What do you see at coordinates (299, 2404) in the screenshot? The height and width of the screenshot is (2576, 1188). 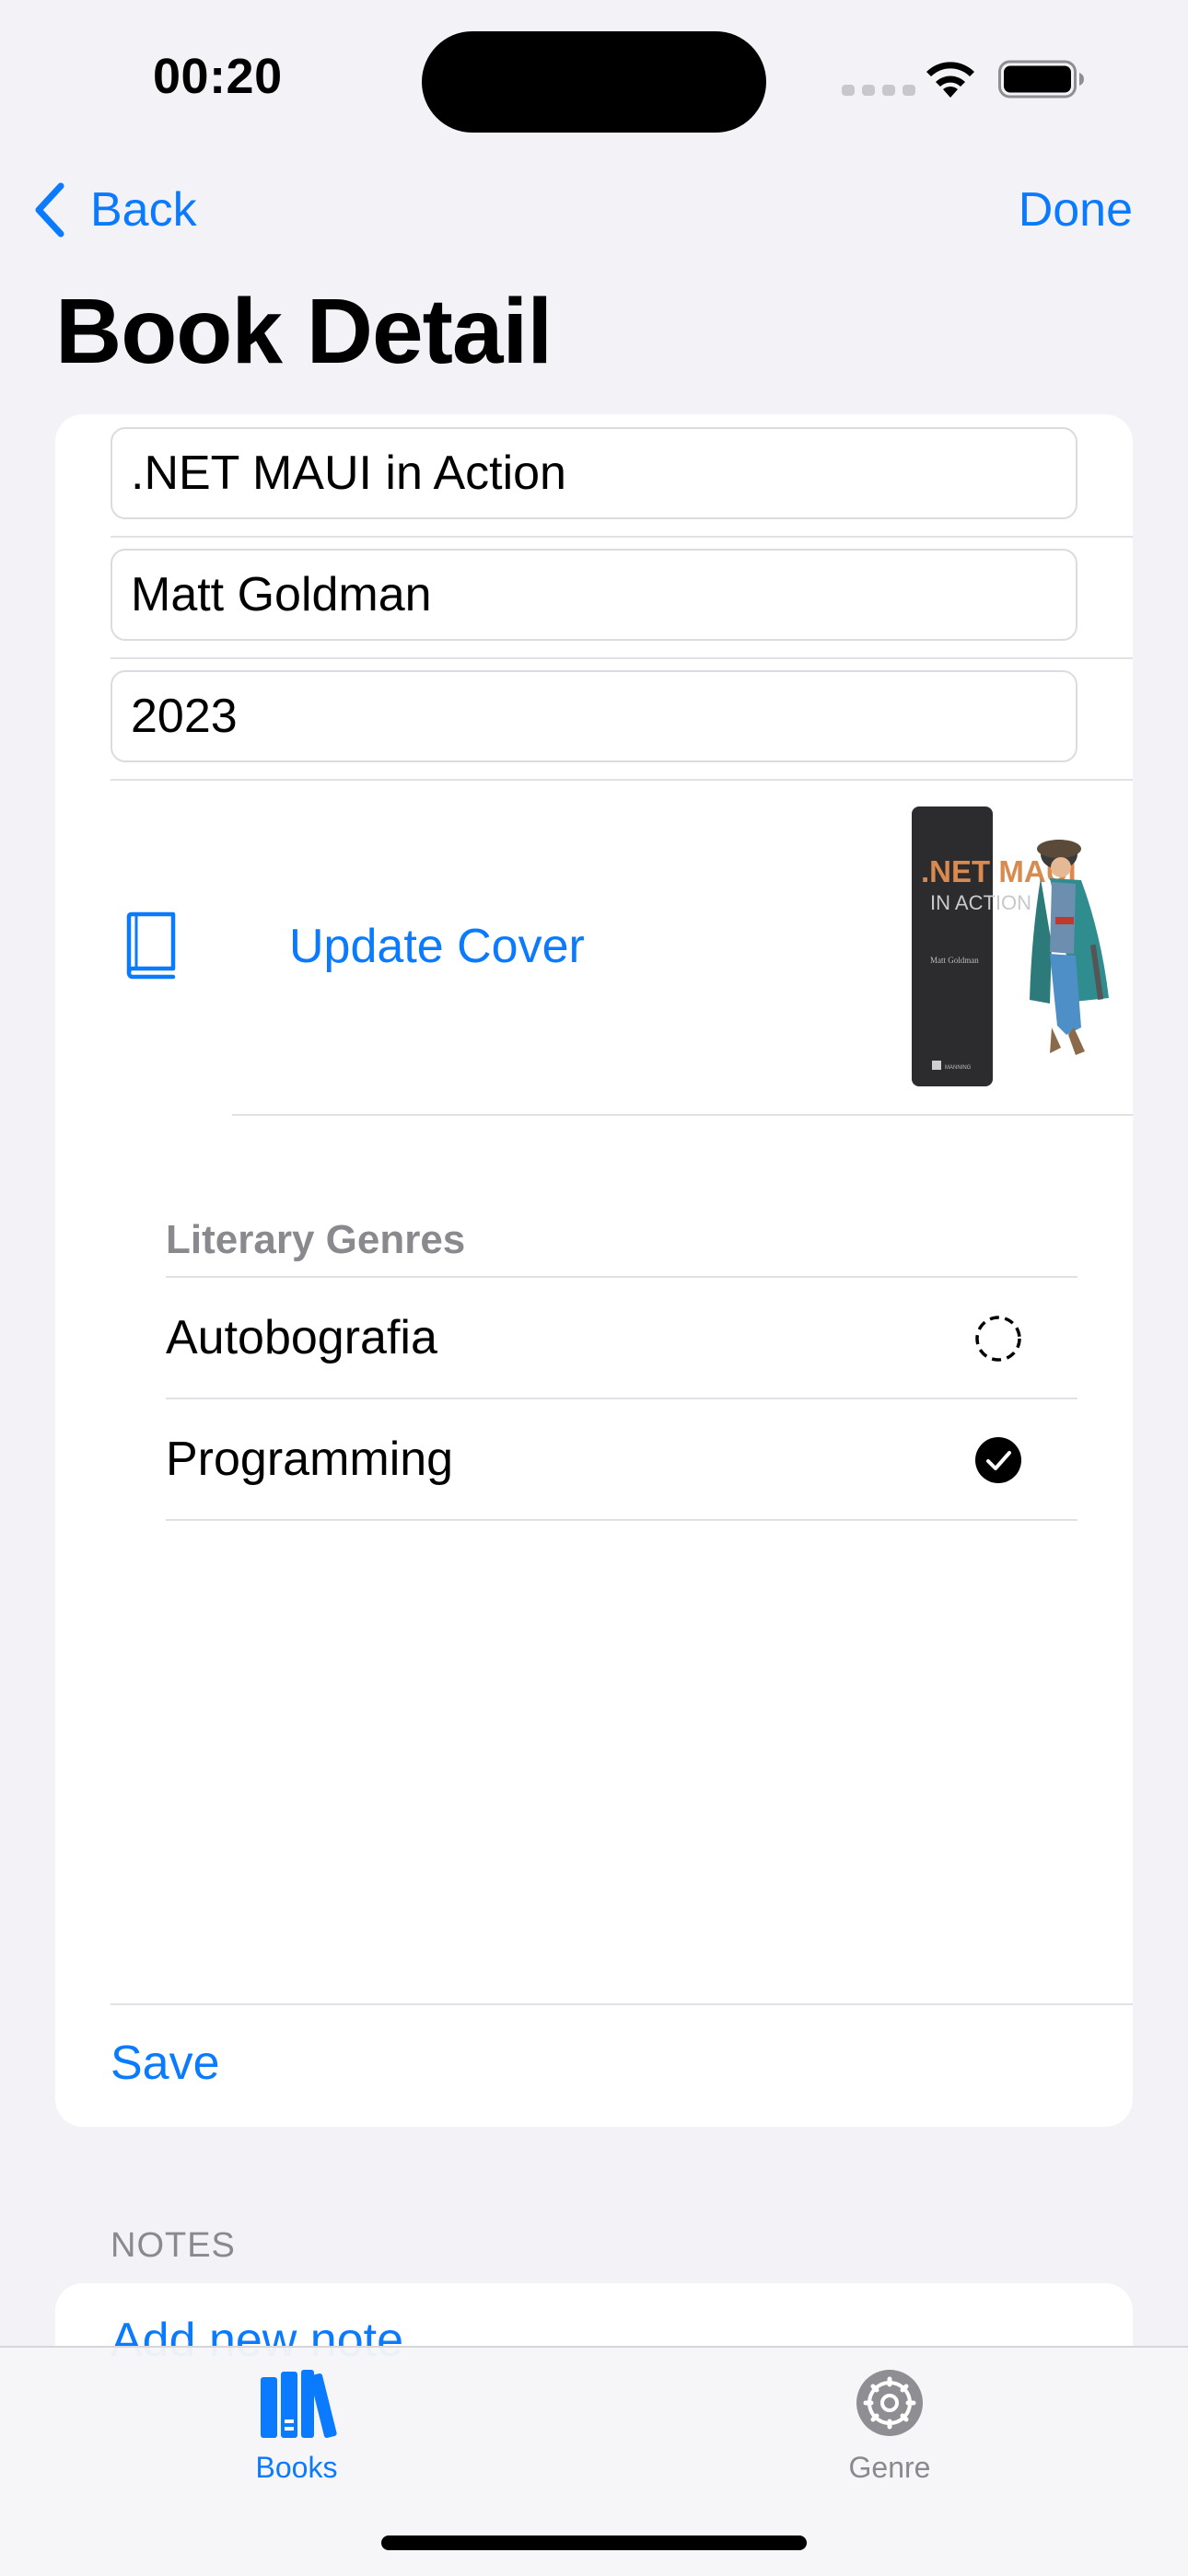 I see `books-icon` at bounding box center [299, 2404].